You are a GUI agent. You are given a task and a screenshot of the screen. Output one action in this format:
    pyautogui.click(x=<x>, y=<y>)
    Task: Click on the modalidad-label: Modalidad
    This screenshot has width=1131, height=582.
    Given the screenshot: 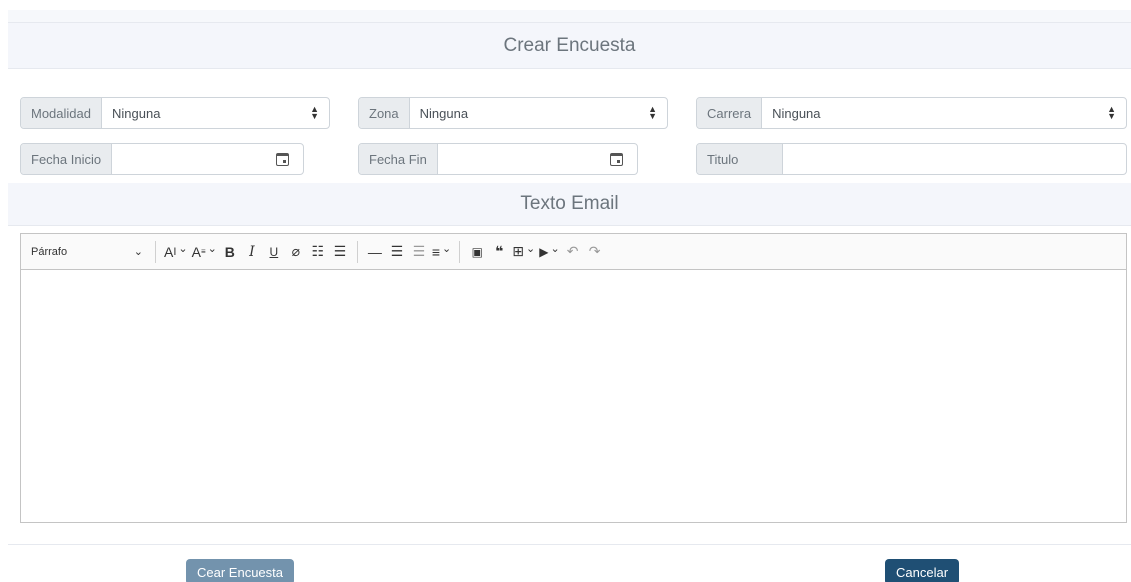 What is the action you would take?
    pyautogui.click(x=61, y=113)
    